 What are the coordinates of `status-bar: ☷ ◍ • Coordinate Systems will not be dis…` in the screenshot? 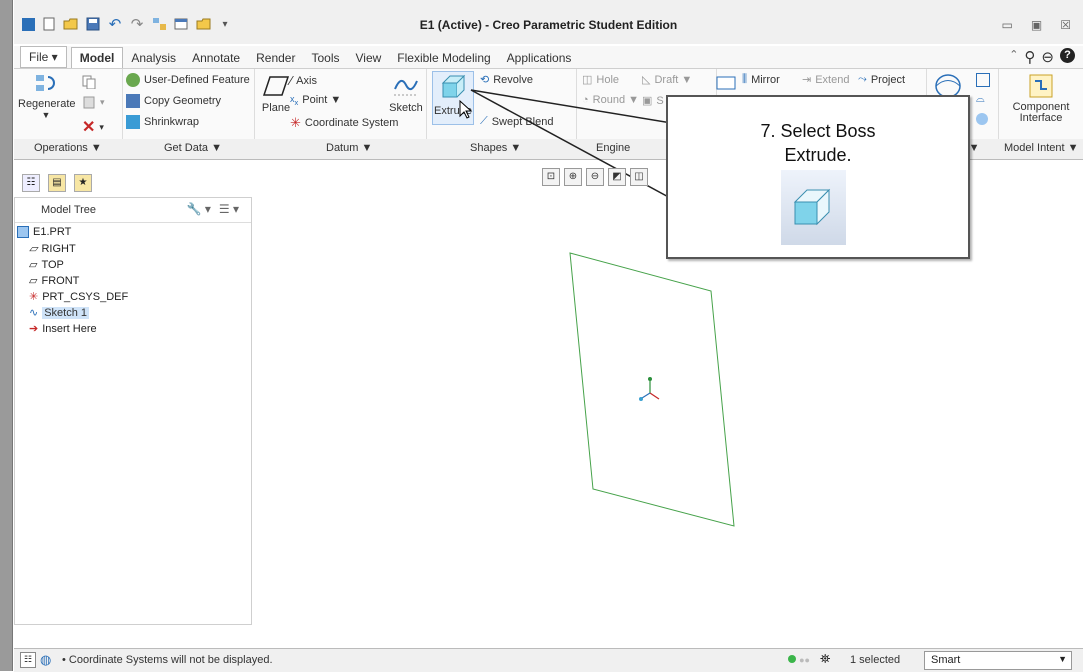 It's located at (548, 660).